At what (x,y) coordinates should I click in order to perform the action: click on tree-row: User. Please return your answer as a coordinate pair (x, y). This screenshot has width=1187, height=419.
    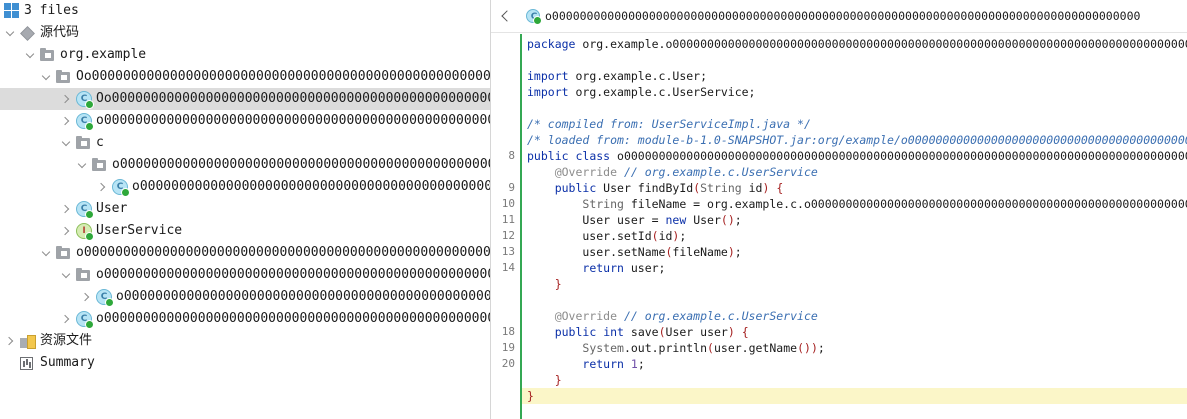
    Looking at the image, I should click on (245, 209).